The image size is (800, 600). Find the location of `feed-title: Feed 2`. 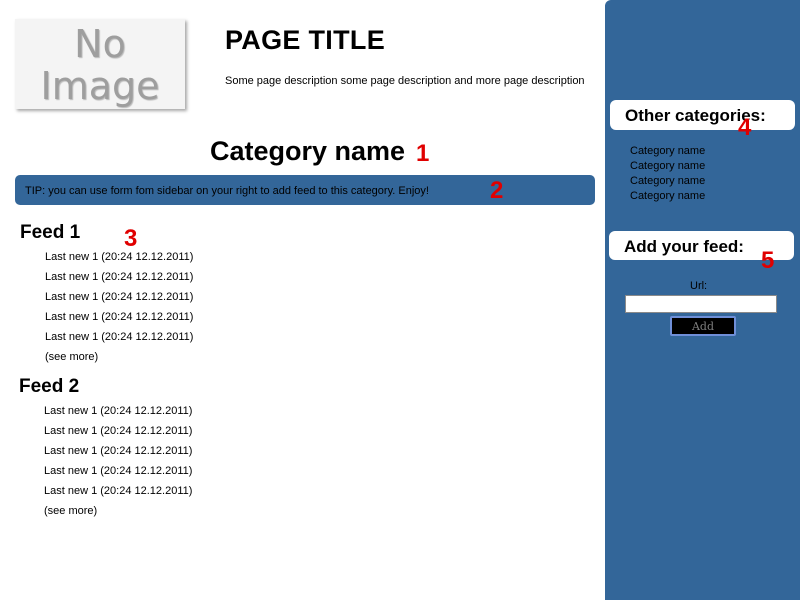

feed-title: Feed 2 is located at coordinates (49, 387).